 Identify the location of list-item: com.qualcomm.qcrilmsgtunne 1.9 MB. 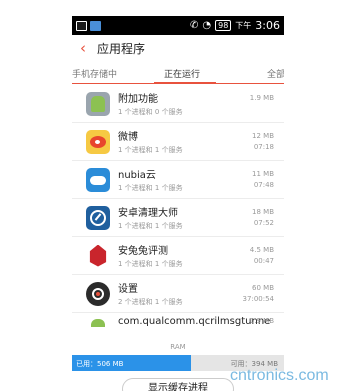
(178, 323).